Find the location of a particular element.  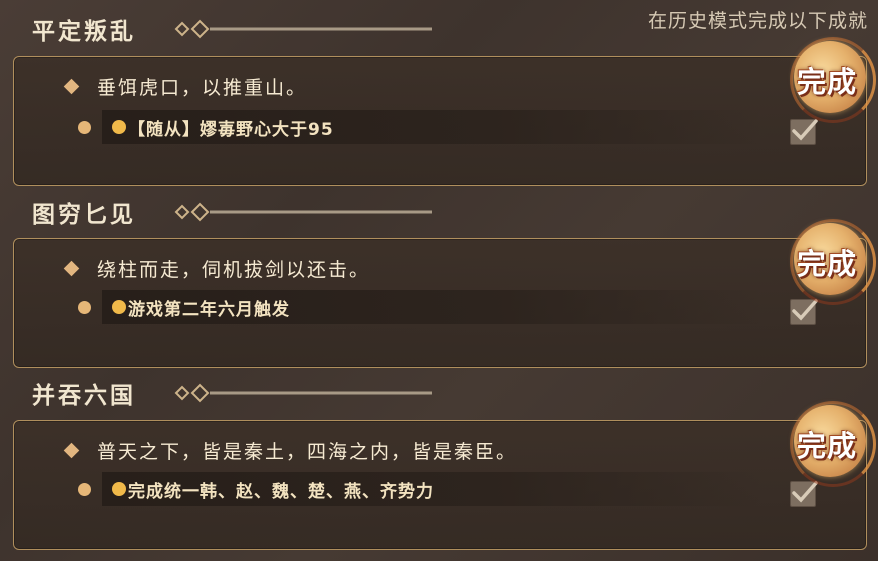

checkmark-icon is located at coordinates (805, 130).